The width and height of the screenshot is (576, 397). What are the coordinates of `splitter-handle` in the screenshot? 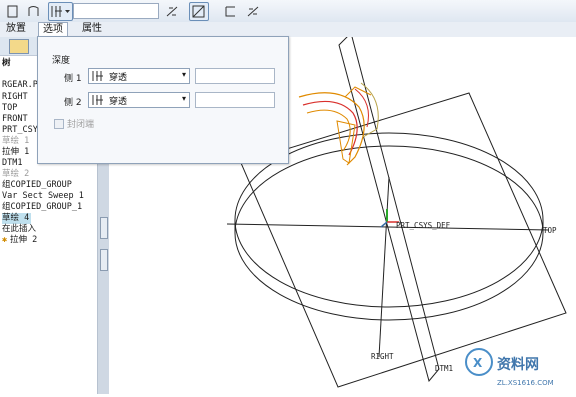 It's located at (104, 228).